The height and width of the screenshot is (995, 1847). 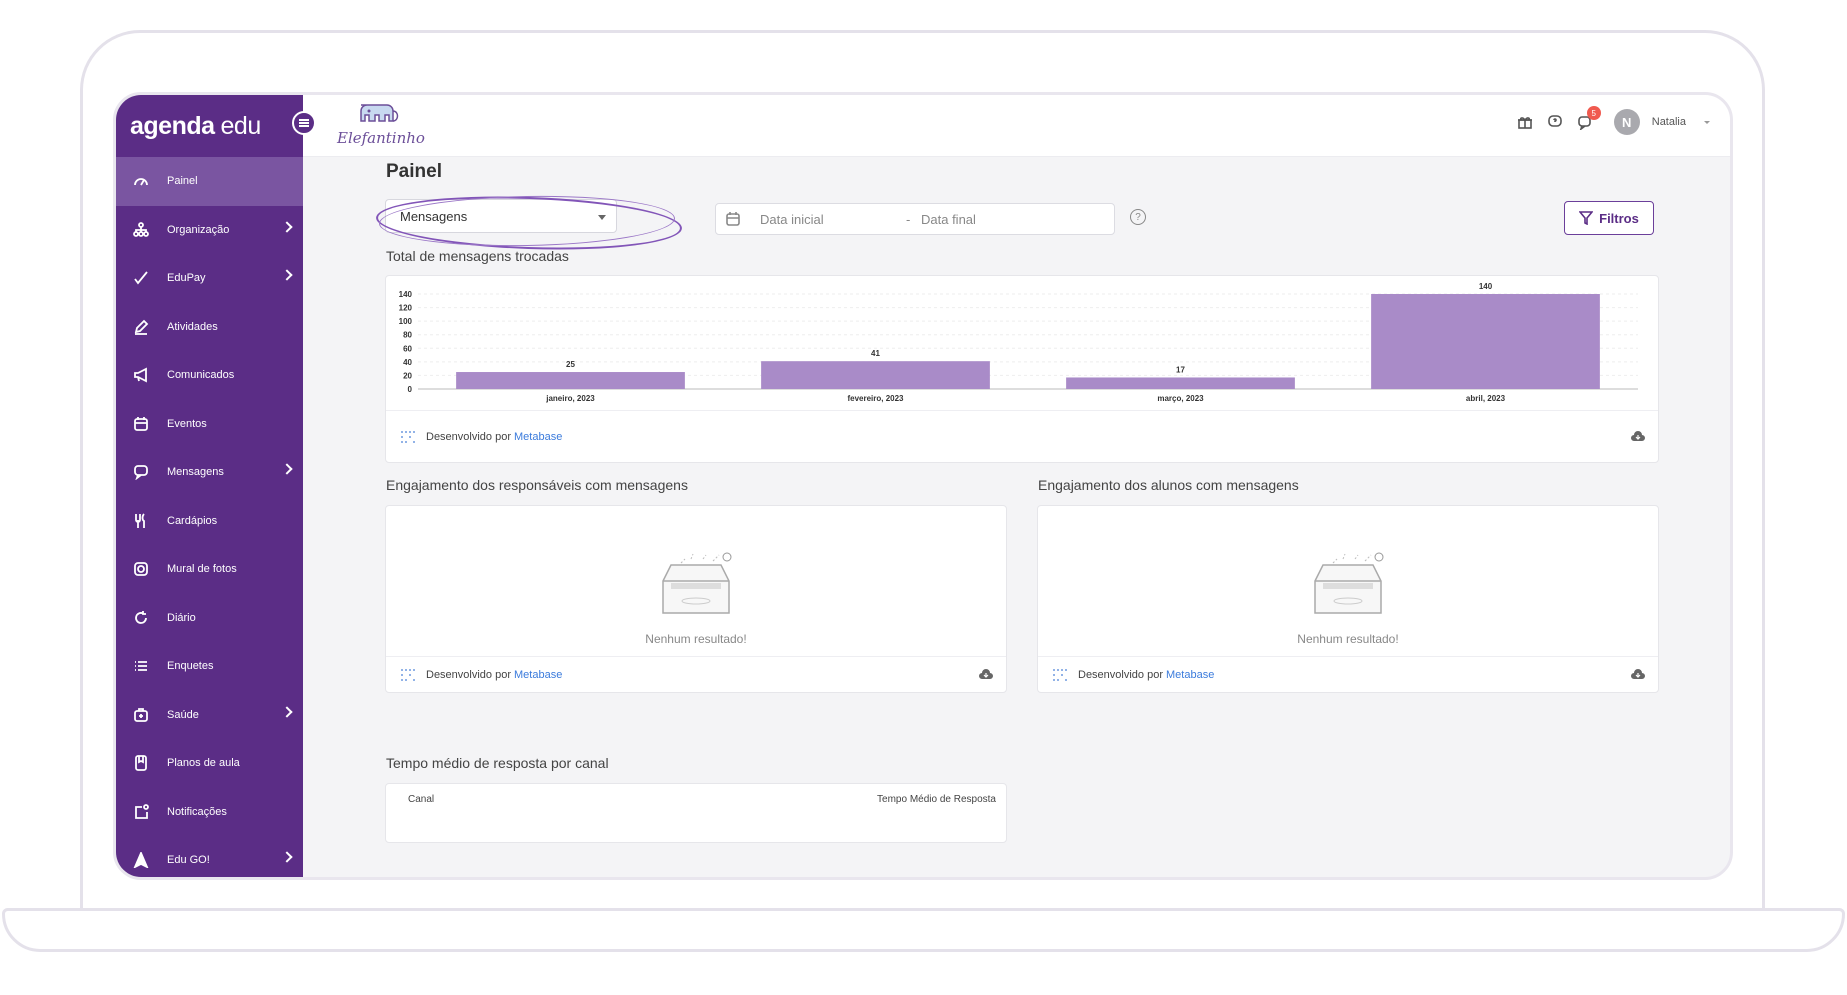 What do you see at coordinates (1486, 286) in the screenshot?
I see `bar-value-label: 140` at bounding box center [1486, 286].